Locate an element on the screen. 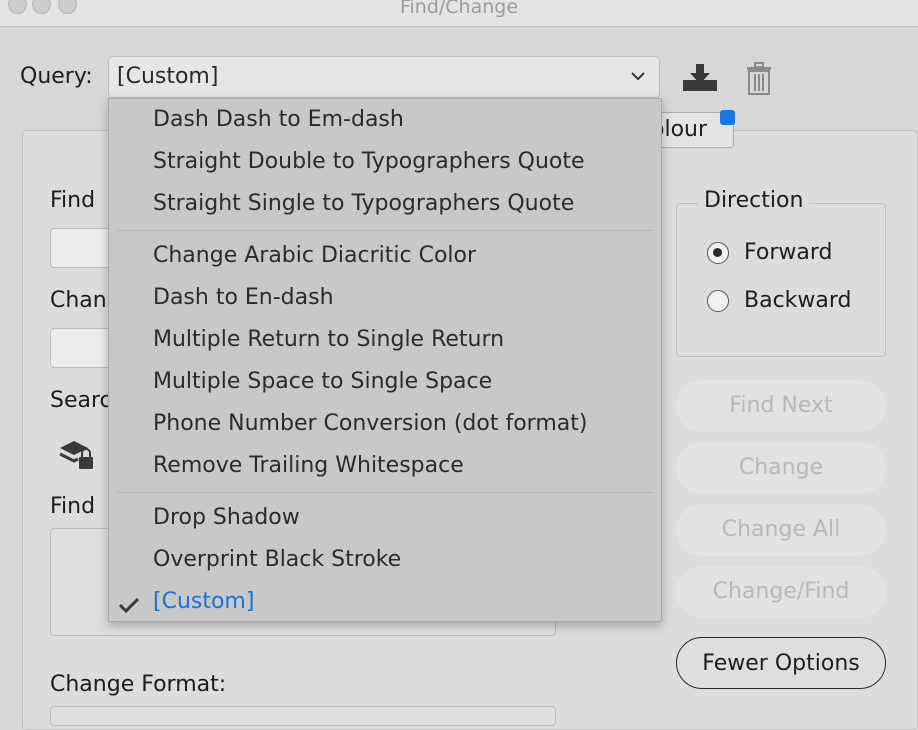 The width and height of the screenshot is (918, 730). change-format-label: Change Format: is located at coordinates (138, 684).